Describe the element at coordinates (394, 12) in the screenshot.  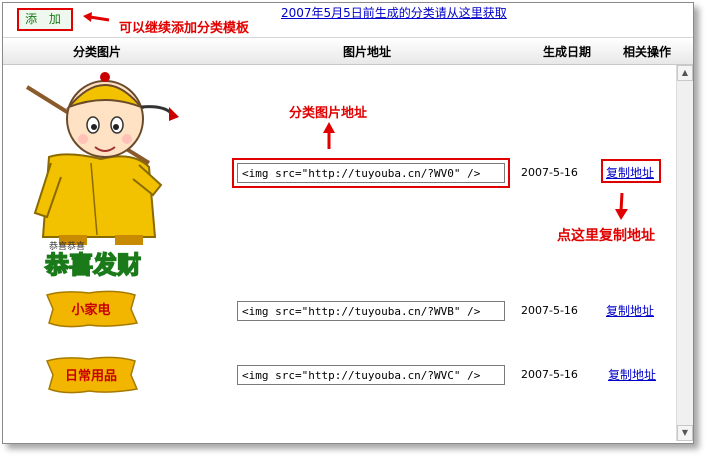
I see `archive-link: 2007年5月5日前生成的分类请从这里获取` at that location.